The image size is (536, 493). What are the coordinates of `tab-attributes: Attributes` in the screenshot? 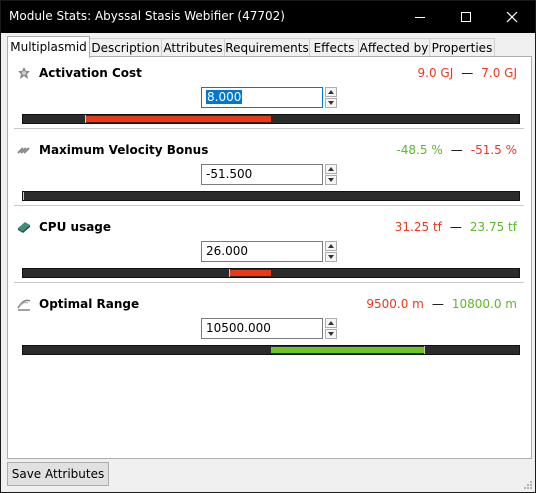 It's located at (193, 47).